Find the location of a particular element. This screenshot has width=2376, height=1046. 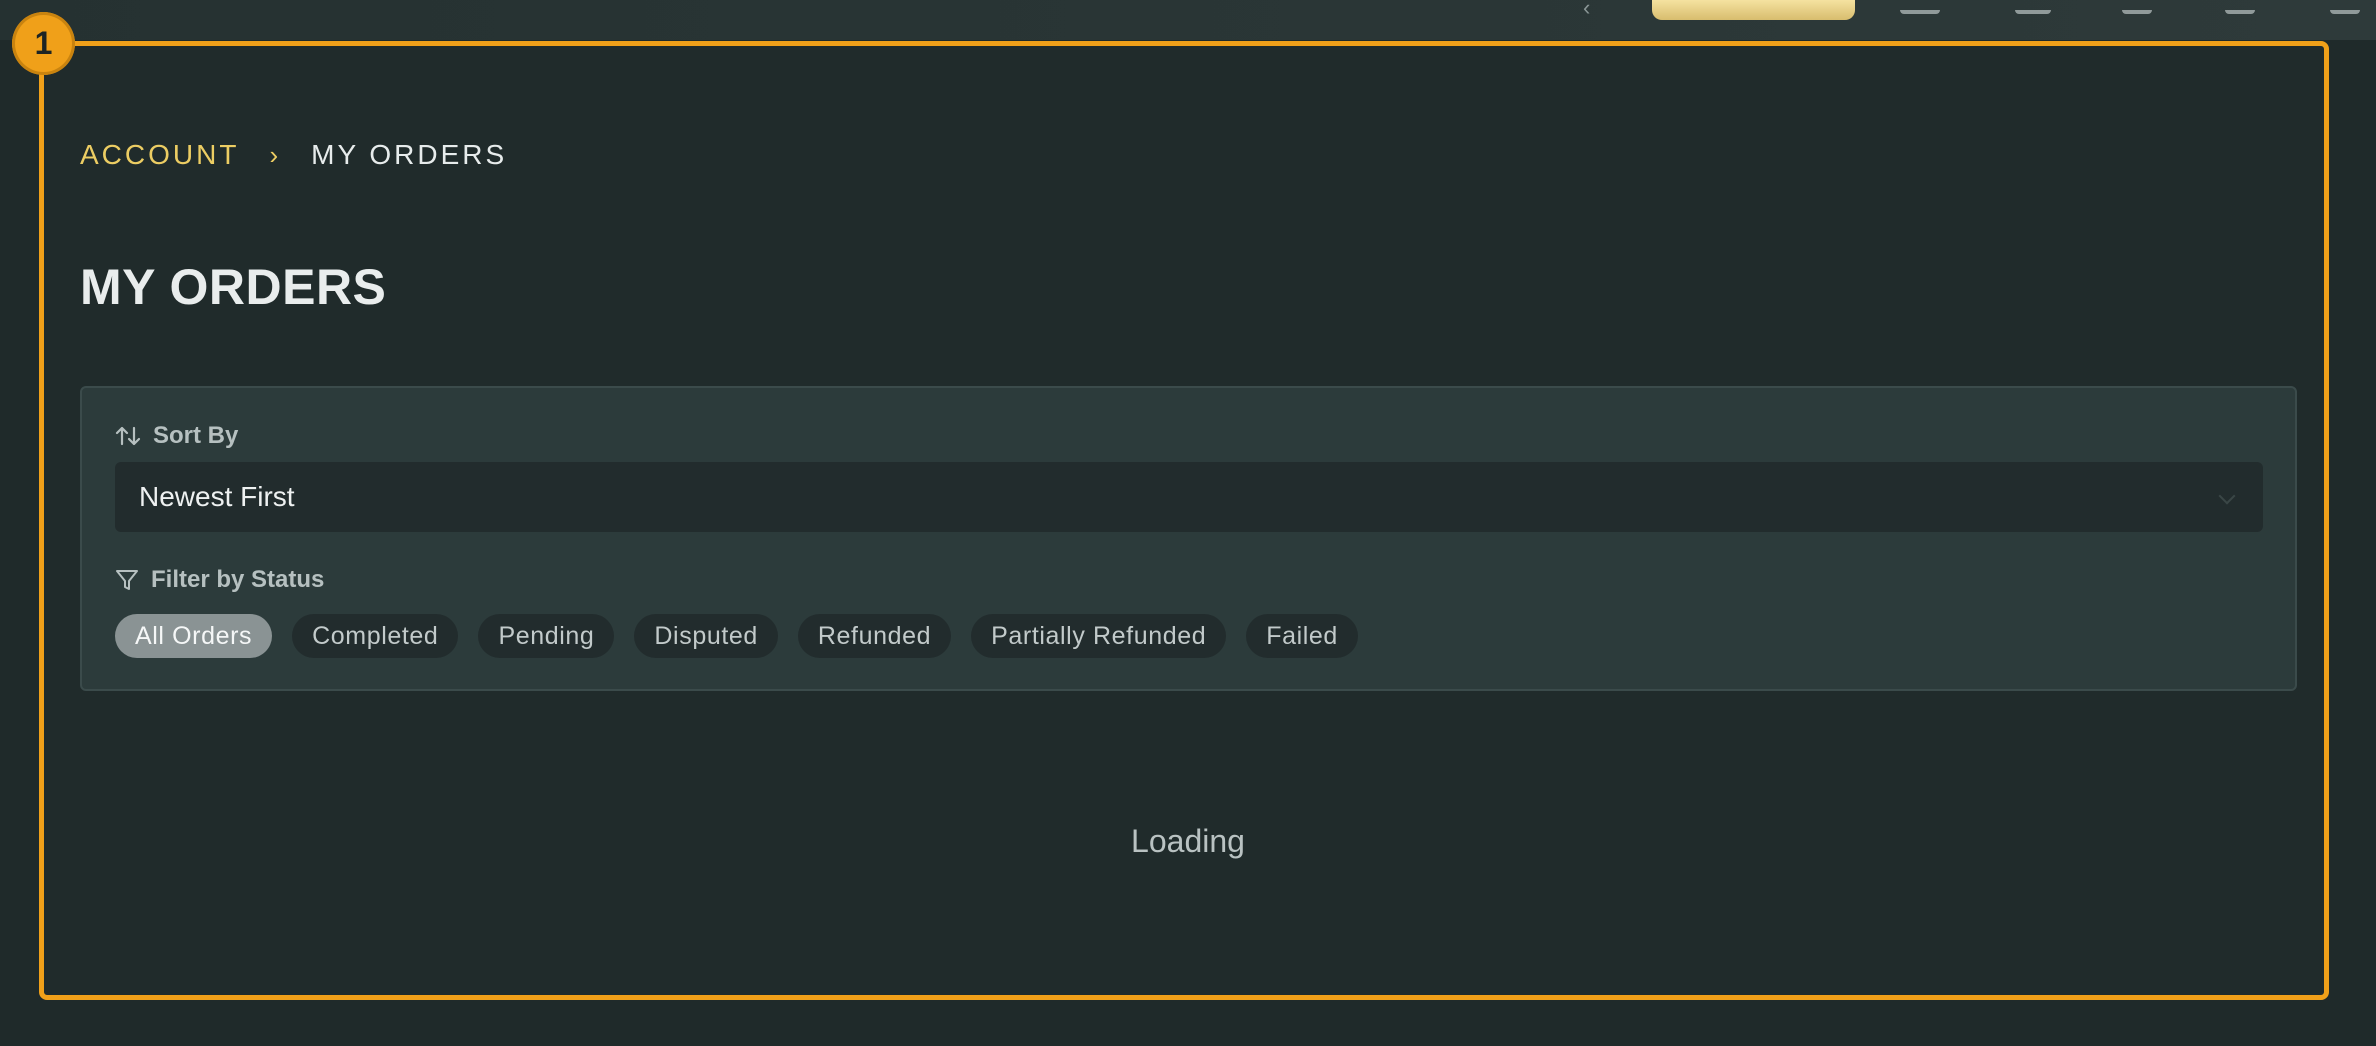

top-header: ‹ is located at coordinates (1188, 20).